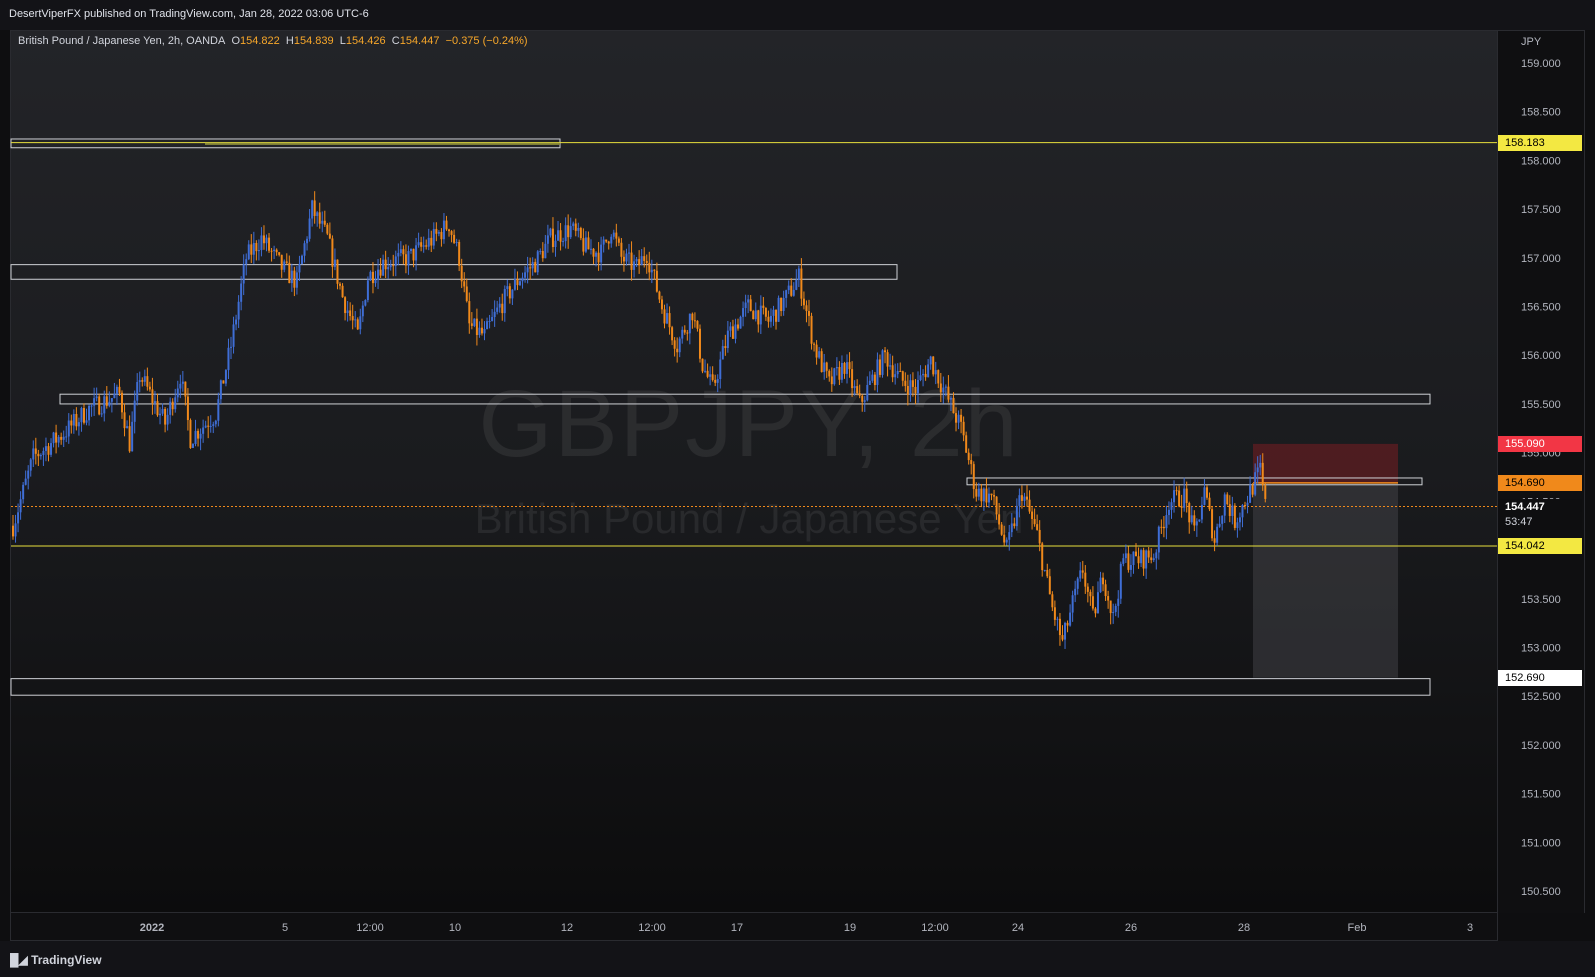  Describe the element at coordinates (56, 960) in the screenshot. I see `tradingview-logo: █◢ TradingView` at that location.